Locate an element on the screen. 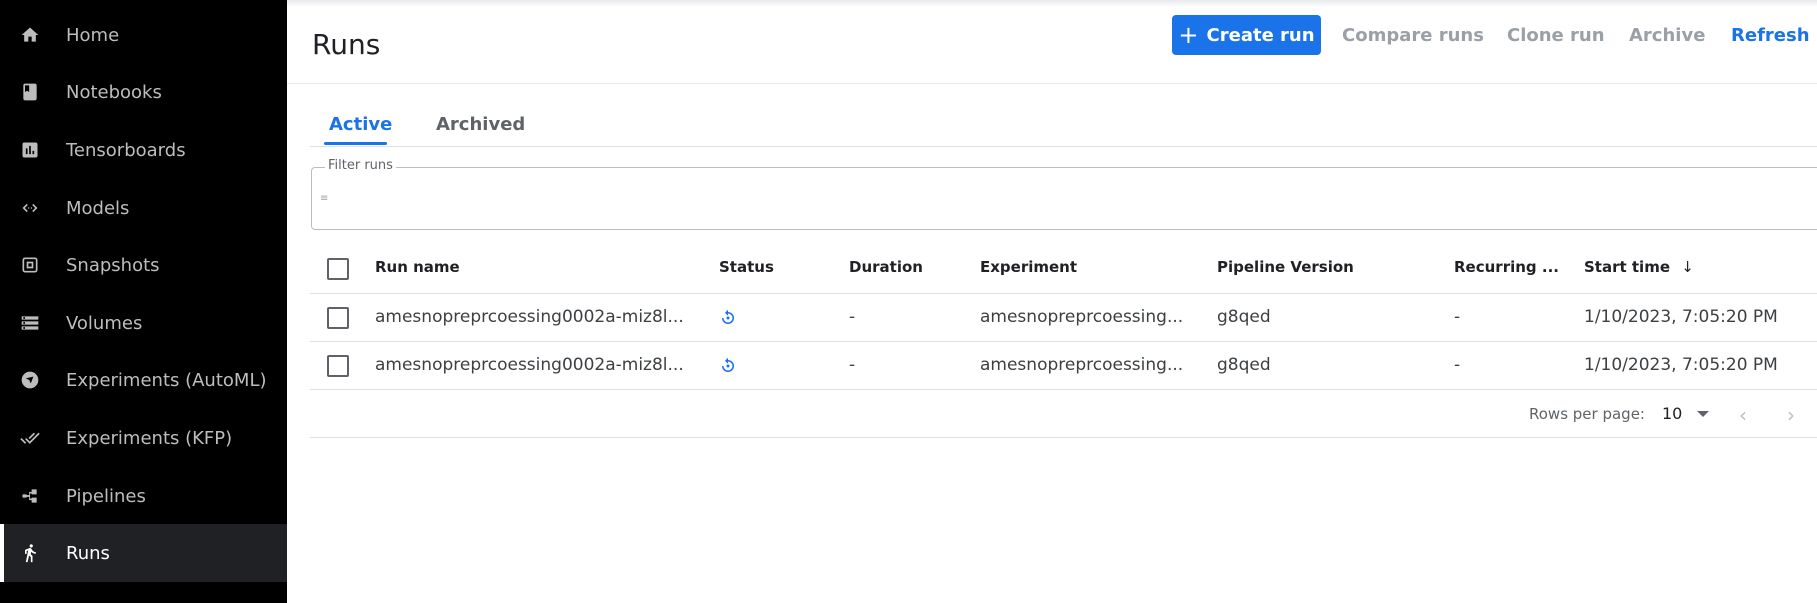  sidebar-item-label: Snapshots is located at coordinates (113, 265).